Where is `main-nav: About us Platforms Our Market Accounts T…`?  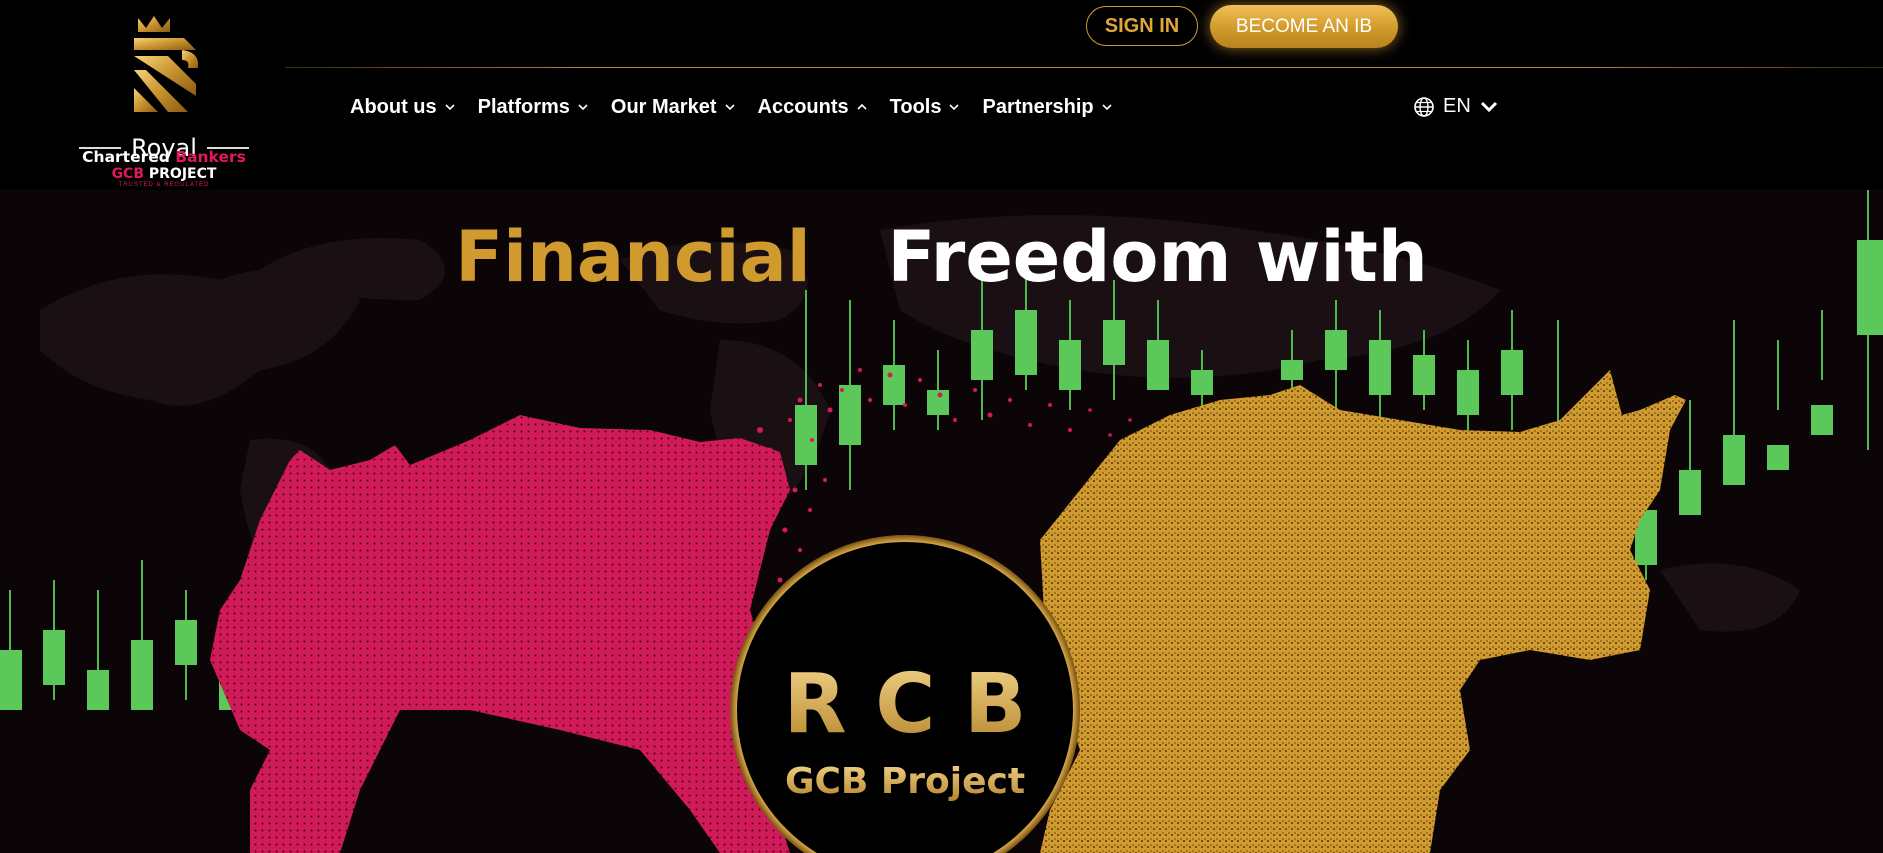 main-nav: About us Platforms Our Market Accounts T… is located at coordinates (742, 107).